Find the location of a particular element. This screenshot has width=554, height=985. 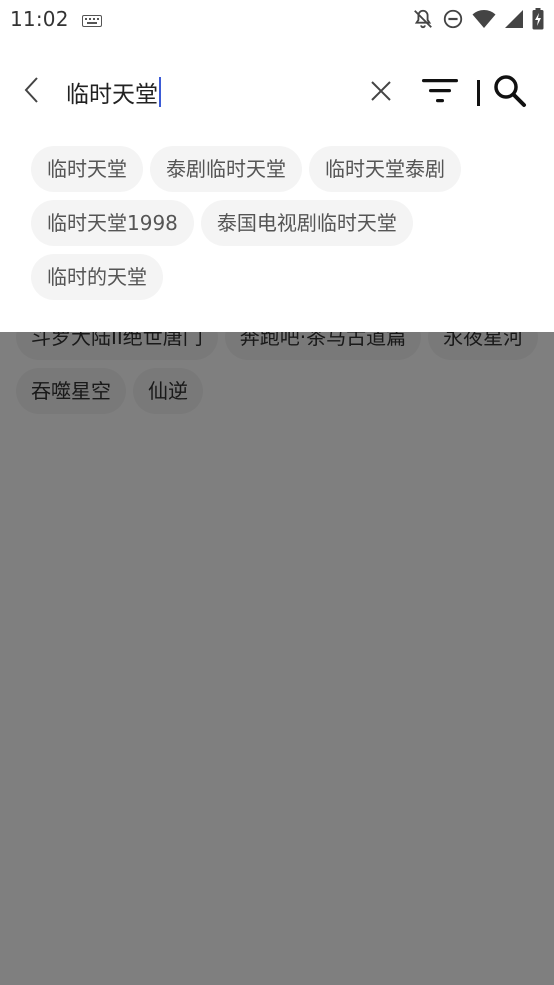

suggestion-chip: 临时天堂泰剧 is located at coordinates (385, 169).